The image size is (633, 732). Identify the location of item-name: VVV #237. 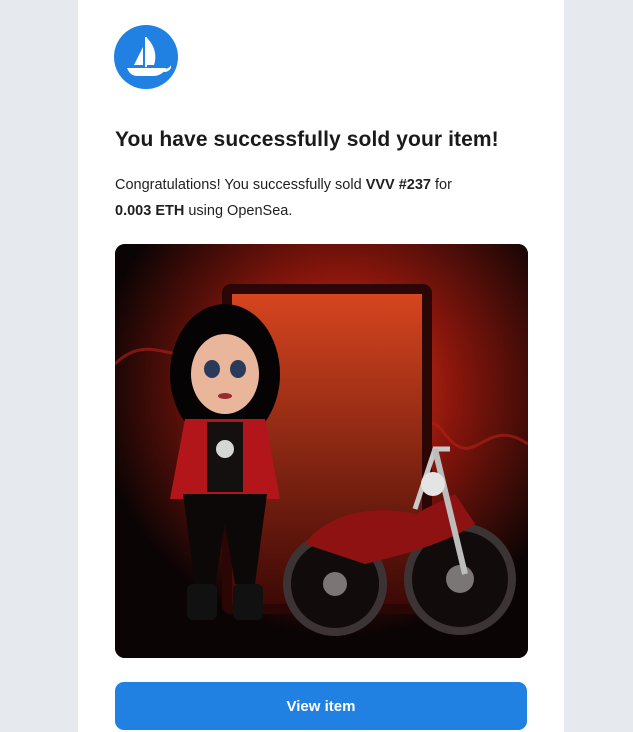
(398, 185).